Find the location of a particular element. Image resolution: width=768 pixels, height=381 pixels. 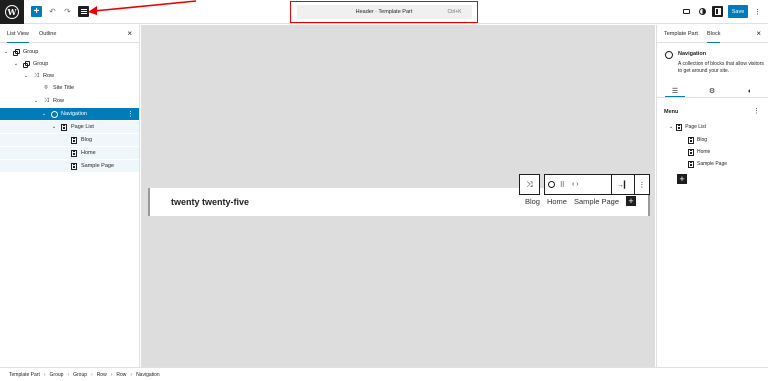

tab-template-part: Template Part is located at coordinates (681, 34).